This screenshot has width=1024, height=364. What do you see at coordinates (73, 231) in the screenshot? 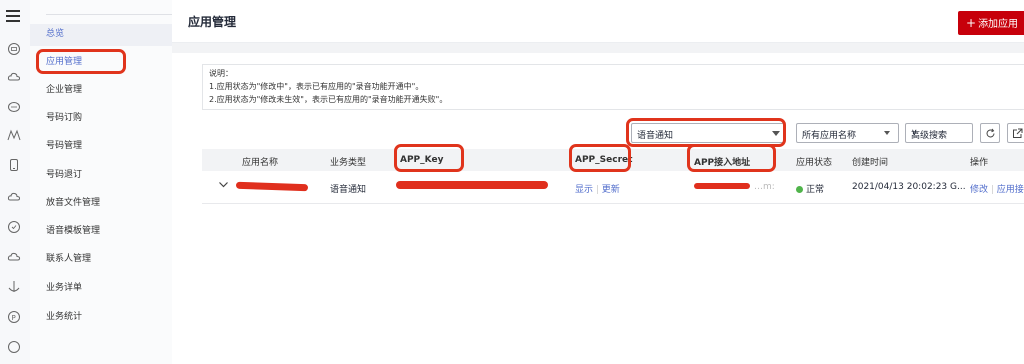
I see `sidebar-item-voice-templates: 语音模板管理` at bounding box center [73, 231].